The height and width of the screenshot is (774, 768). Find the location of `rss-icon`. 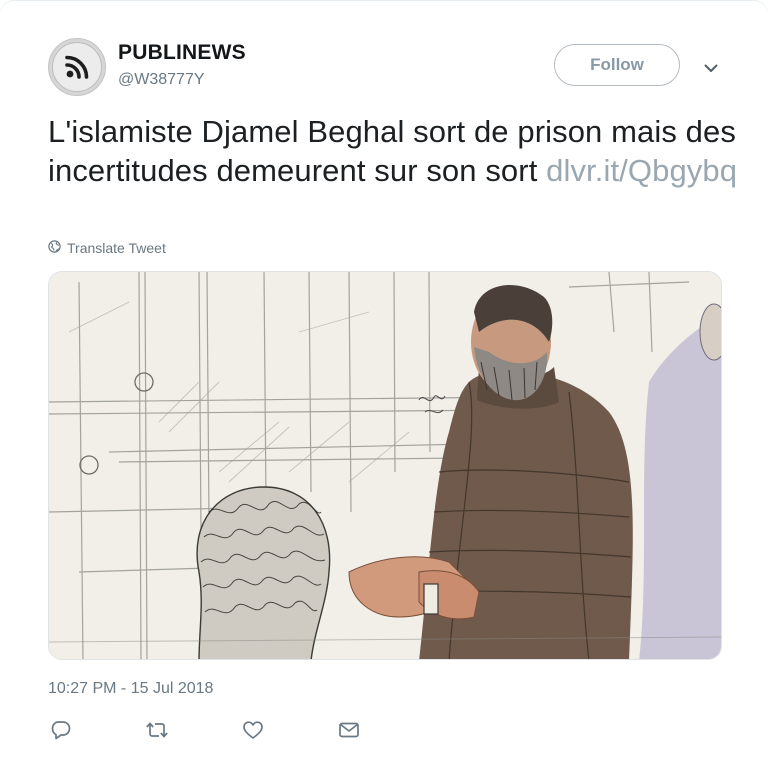

rss-icon is located at coordinates (77, 67).